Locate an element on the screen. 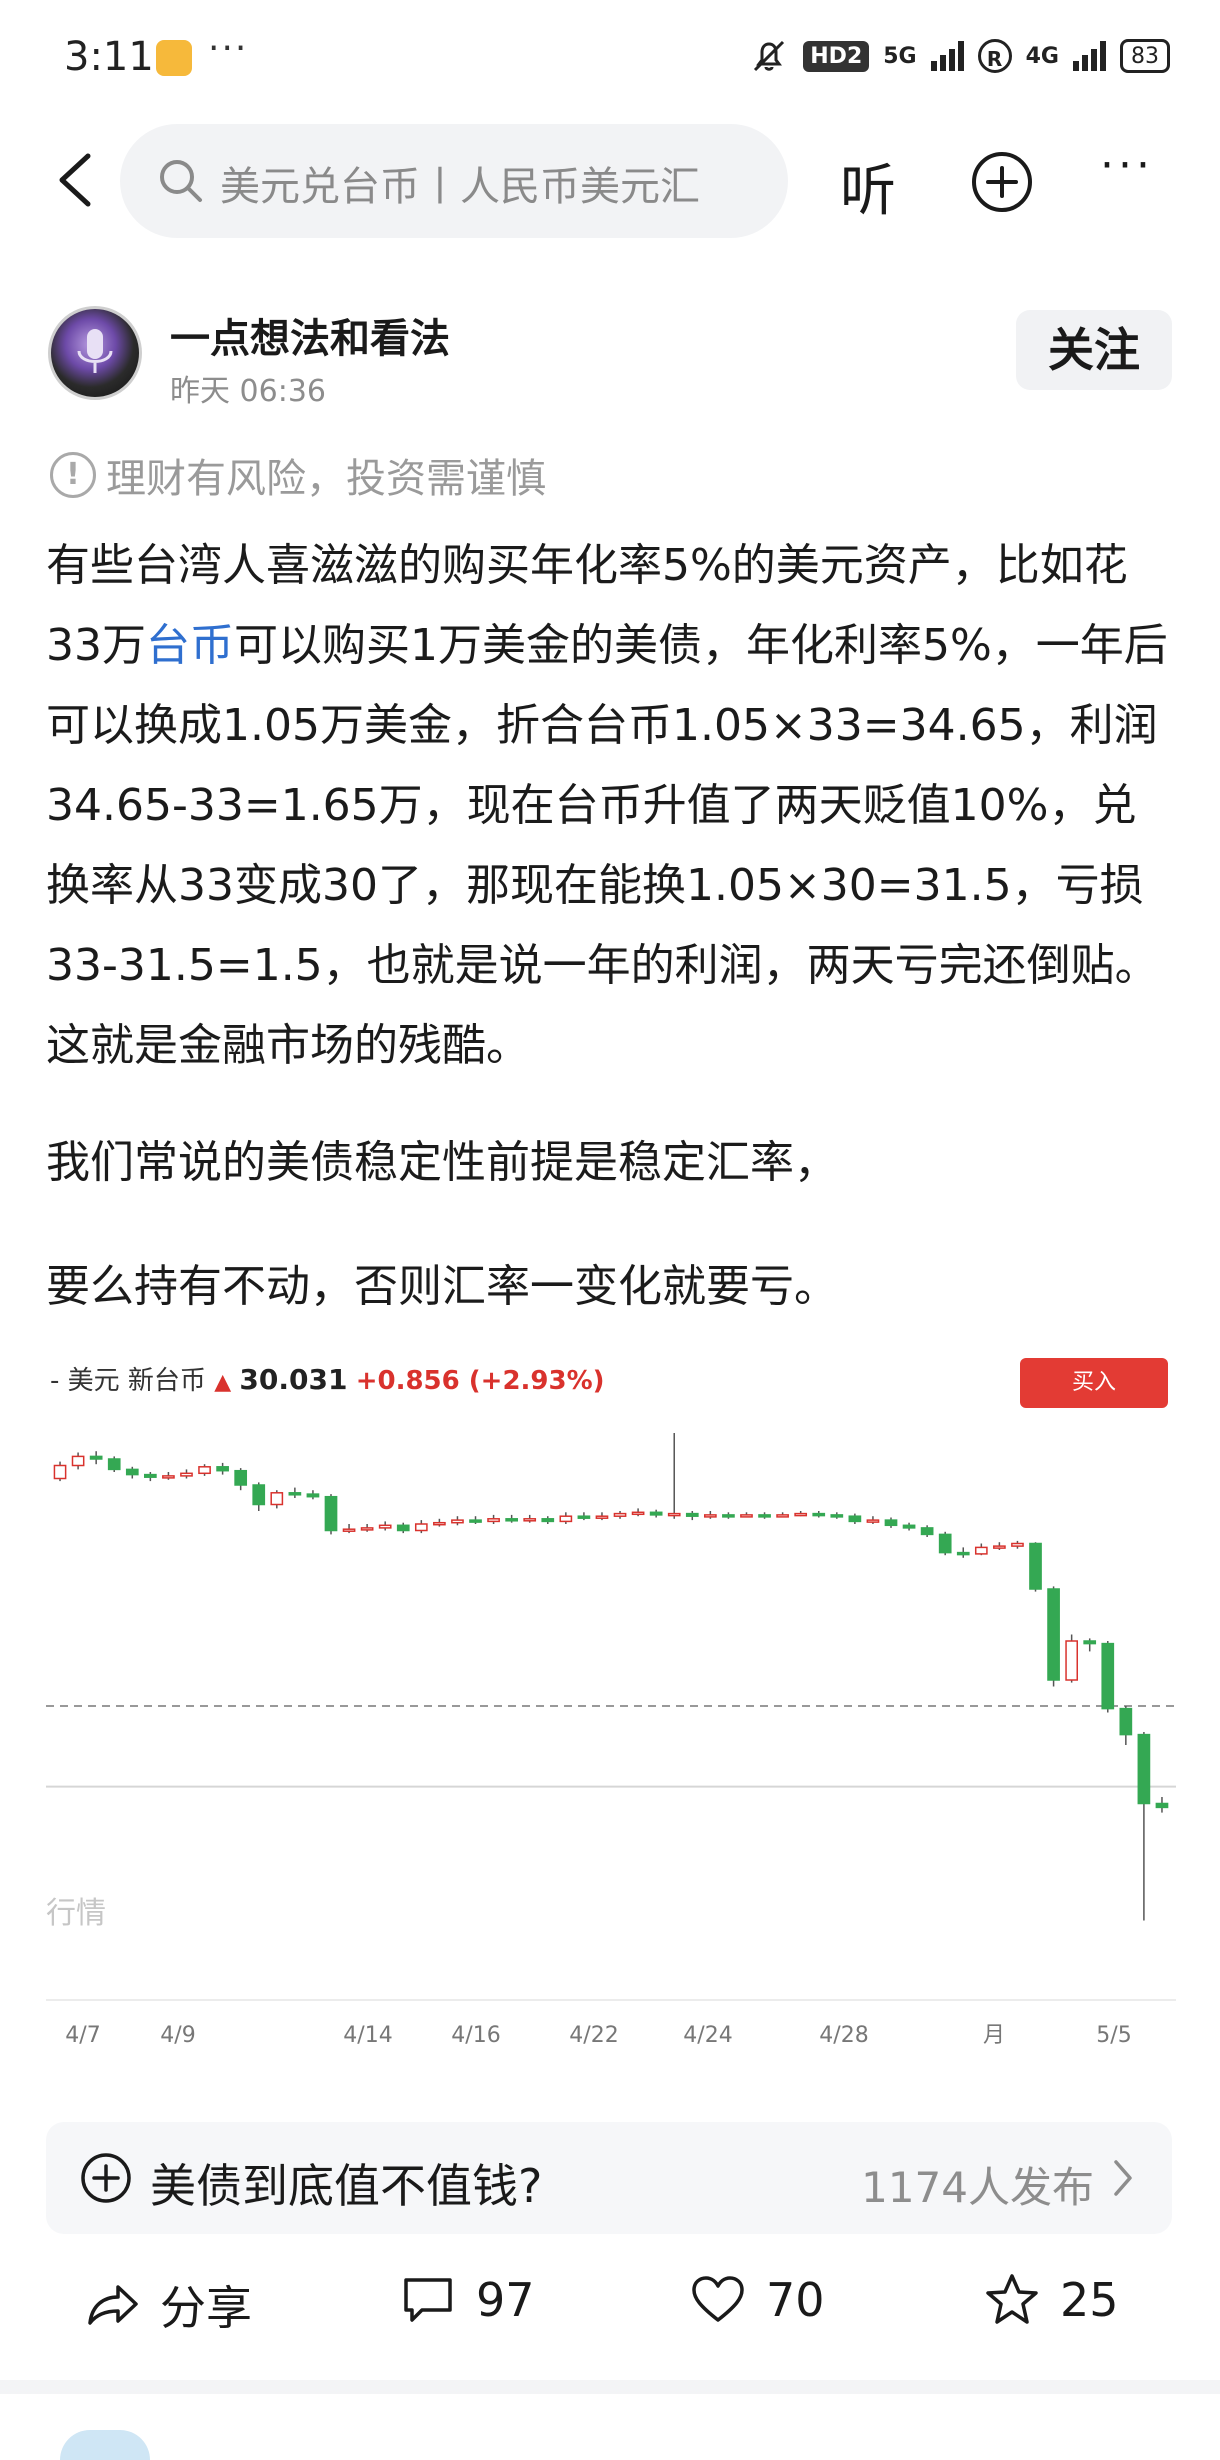 The image size is (1220, 2460). roaming-icon: R is located at coordinates (994, 56).